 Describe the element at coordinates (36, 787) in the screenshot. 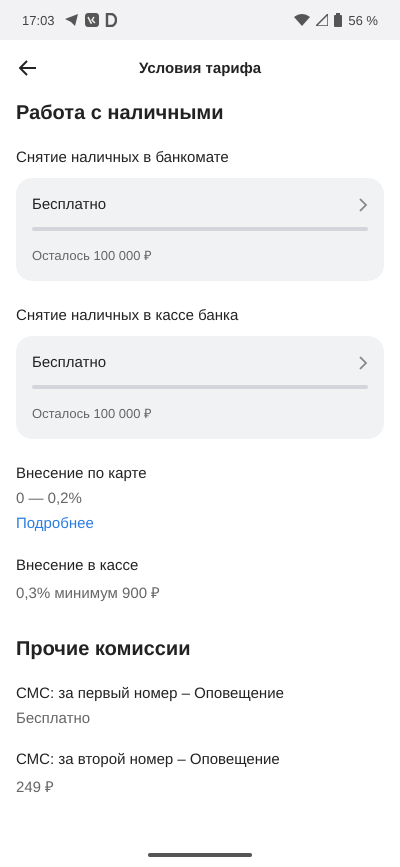

I see `fee-value: 249 ₽` at that location.